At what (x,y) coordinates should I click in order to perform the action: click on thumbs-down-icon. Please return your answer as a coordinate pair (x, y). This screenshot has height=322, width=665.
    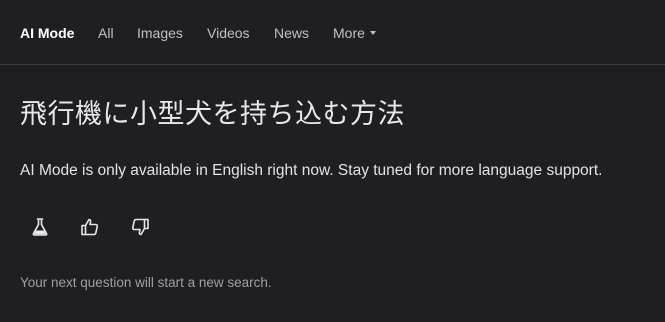
    Looking at the image, I should click on (140, 227).